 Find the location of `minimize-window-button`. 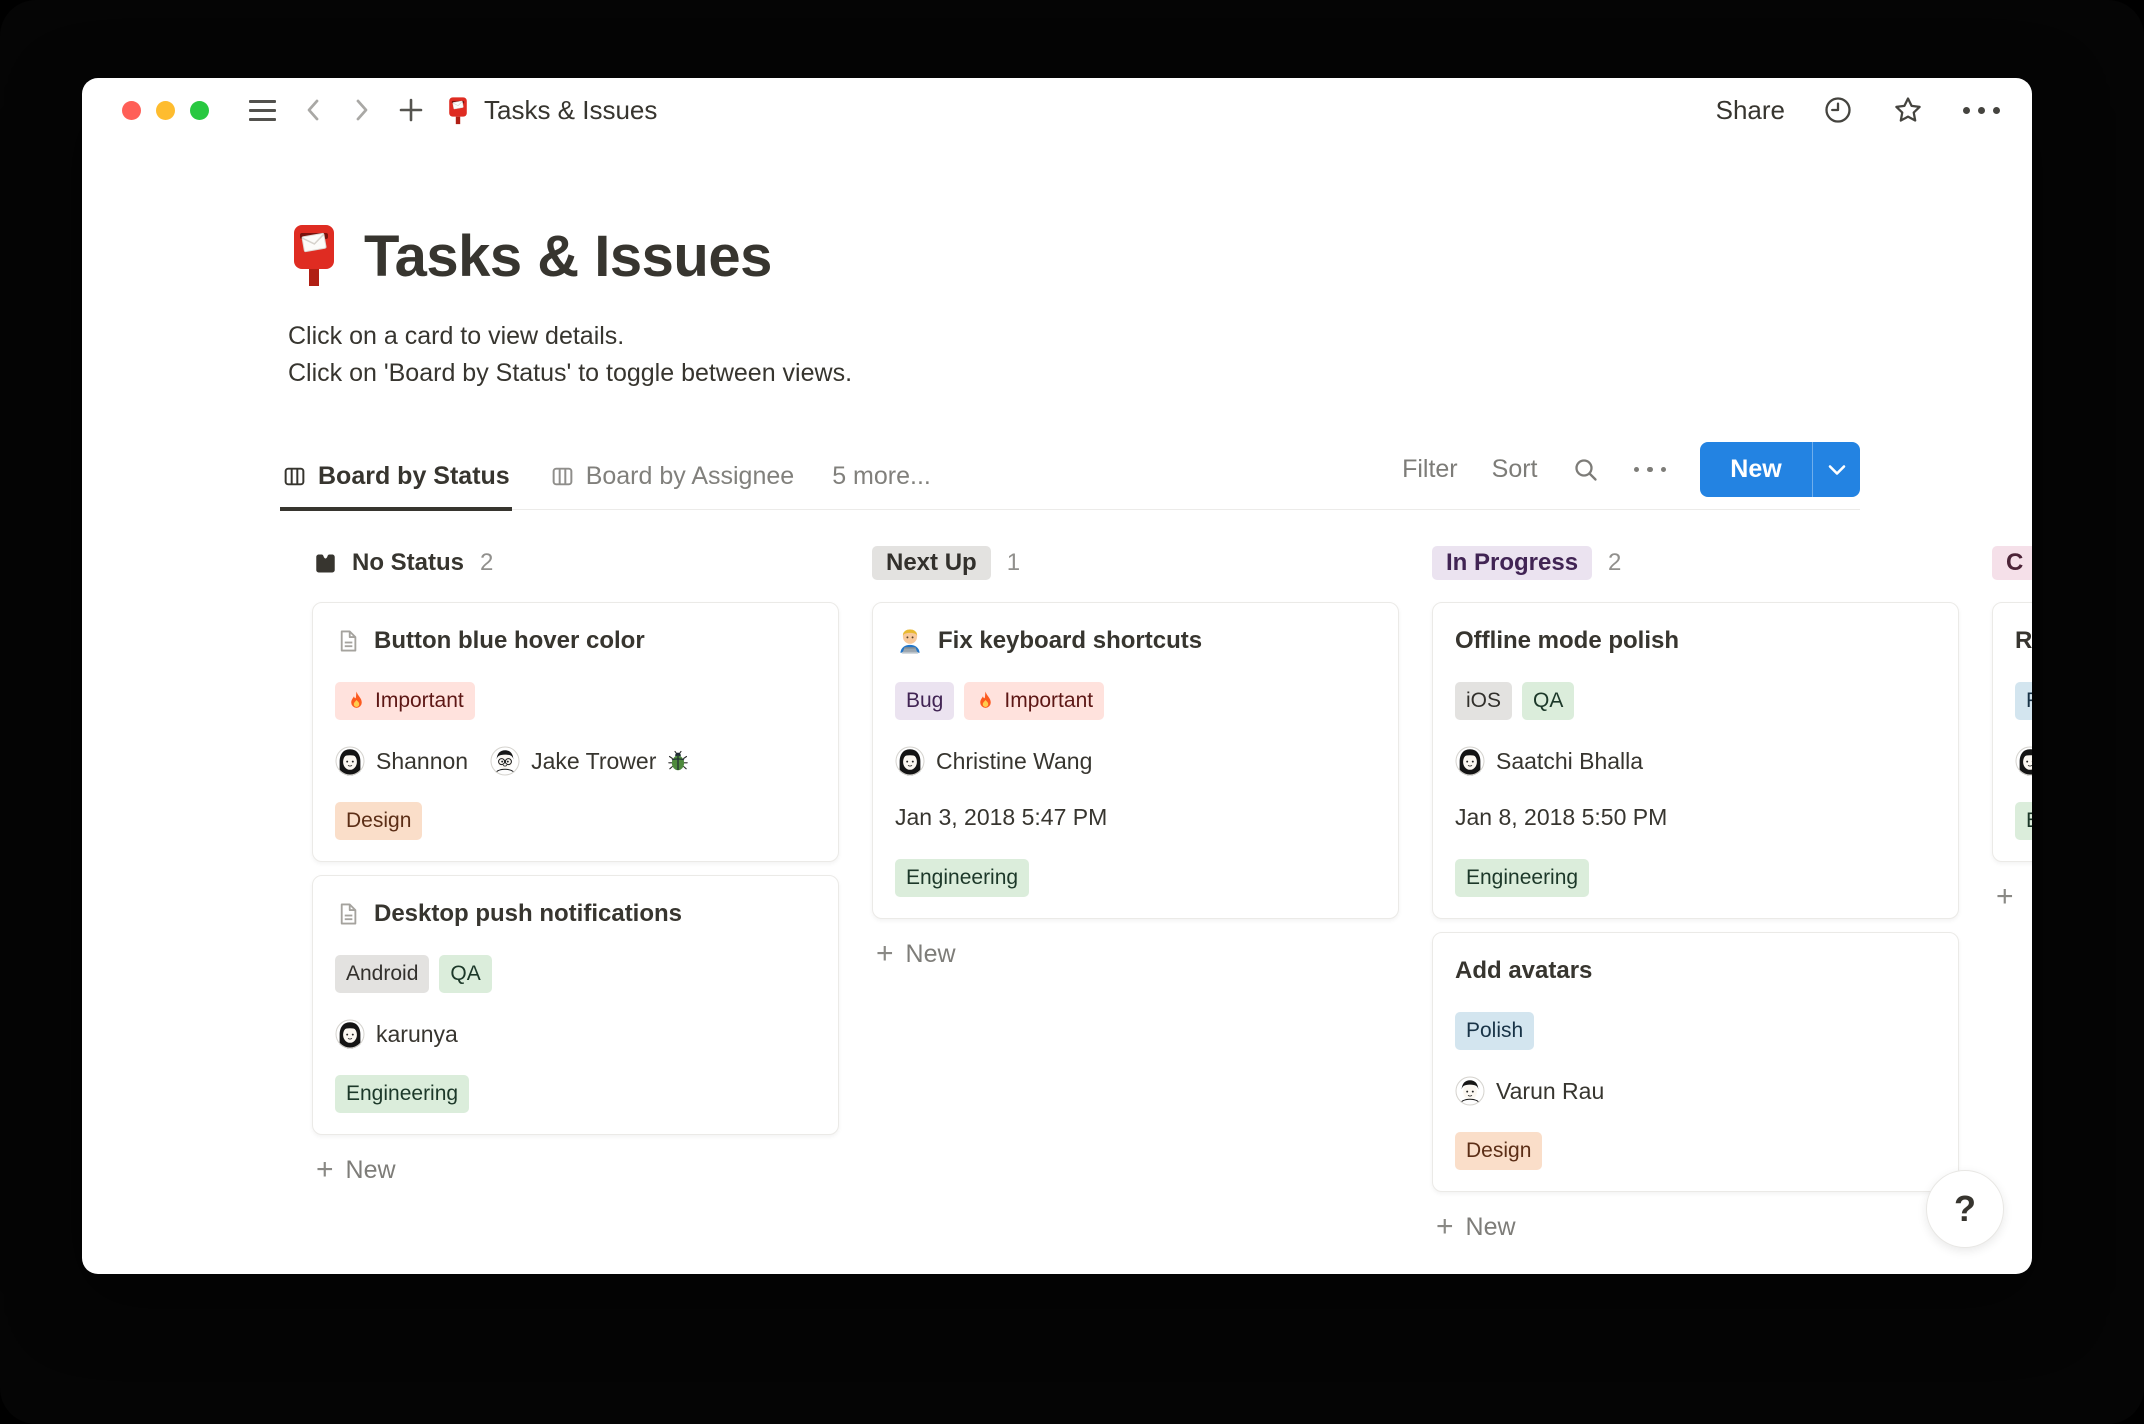

minimize-window-button is located at coordinates (165, 110).